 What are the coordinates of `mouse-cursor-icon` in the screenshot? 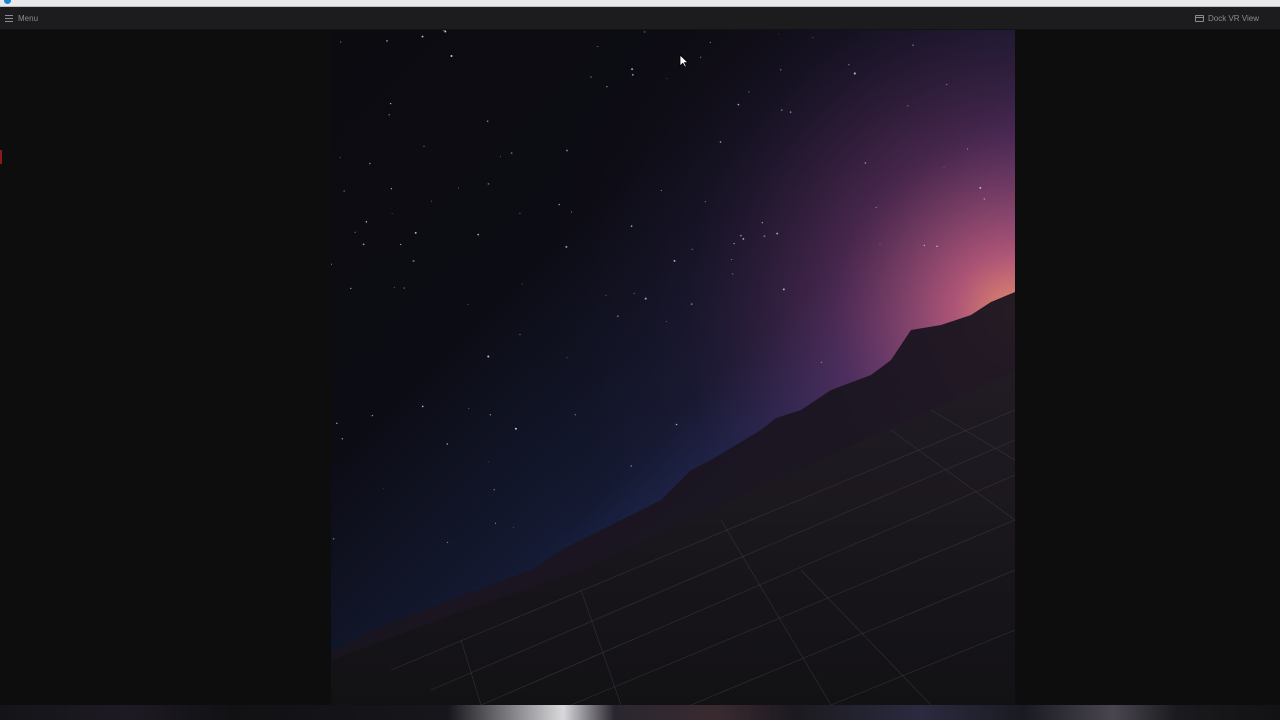 It's located at (684, 61).